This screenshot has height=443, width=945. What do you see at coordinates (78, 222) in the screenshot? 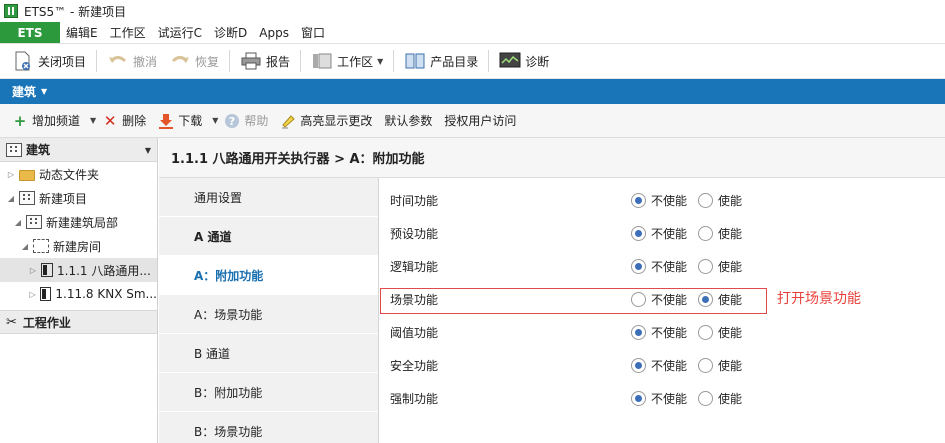
I see `tree-item-building-part: ◢ 新建建筑局部` at bounding box center [78, 222].